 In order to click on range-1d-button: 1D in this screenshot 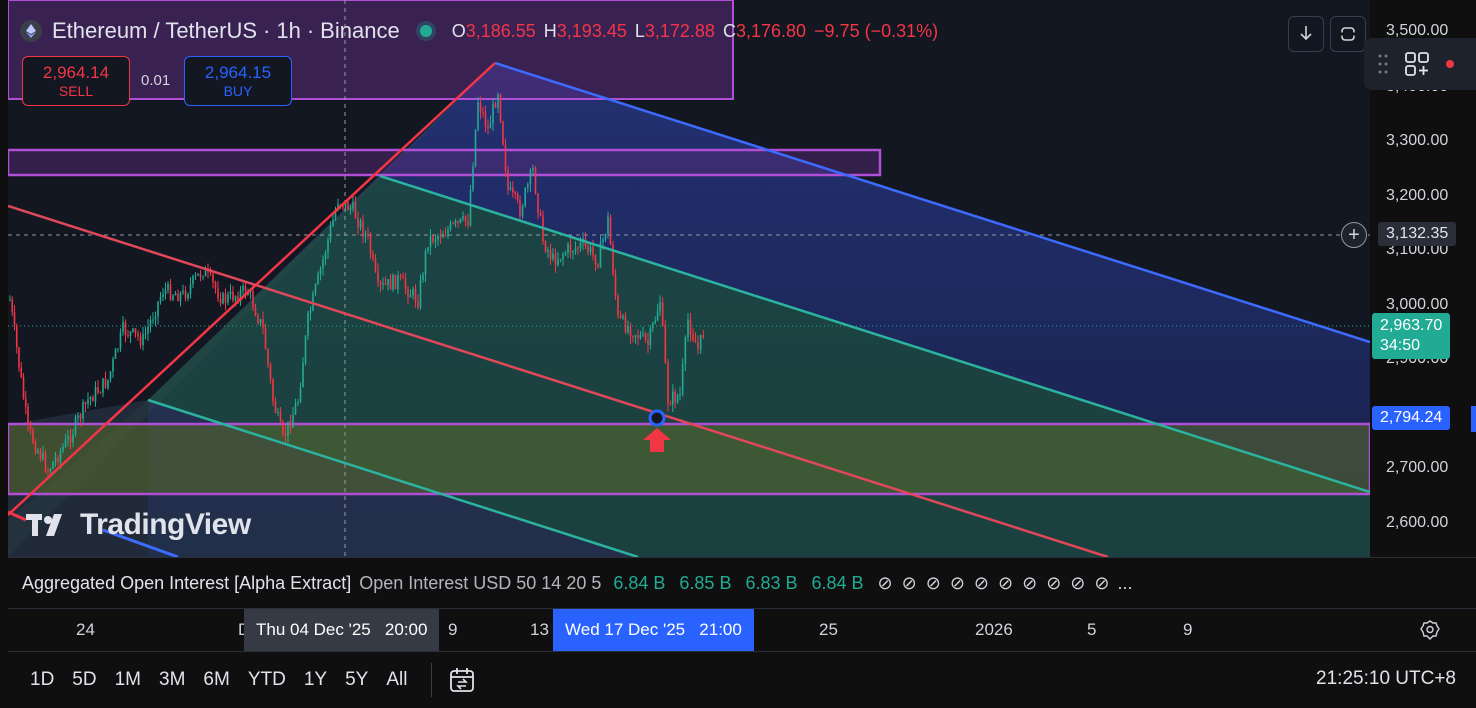, I will do `click(42, 680)`.